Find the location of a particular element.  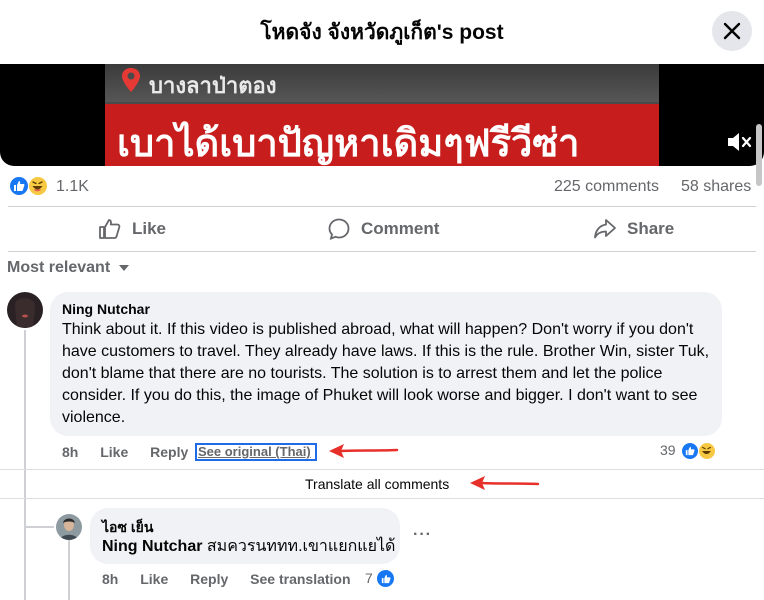

share-arrow-icon is located at coordinates (605, 229).